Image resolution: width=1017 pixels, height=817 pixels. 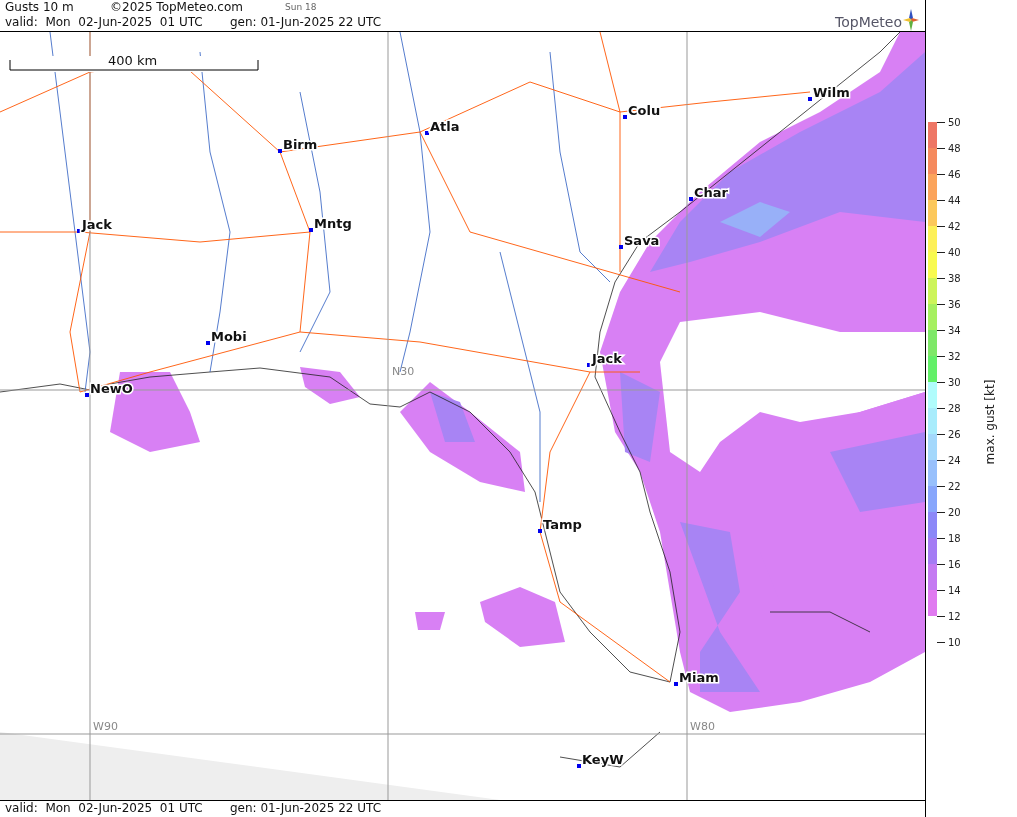 I want to click on scale-tick-label: 14, so click(x=954, y=590).